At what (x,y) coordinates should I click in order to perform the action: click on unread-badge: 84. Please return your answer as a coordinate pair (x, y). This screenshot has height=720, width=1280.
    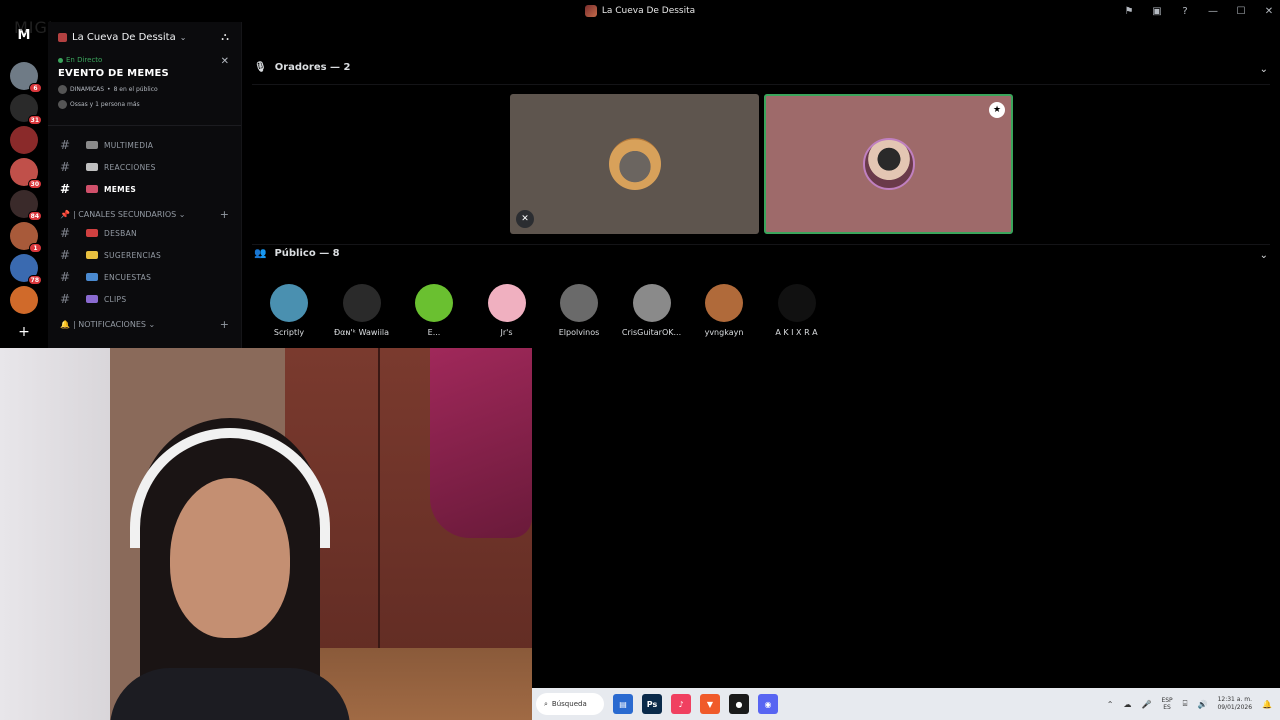
    Looking at the image, I should click on (34, 216).